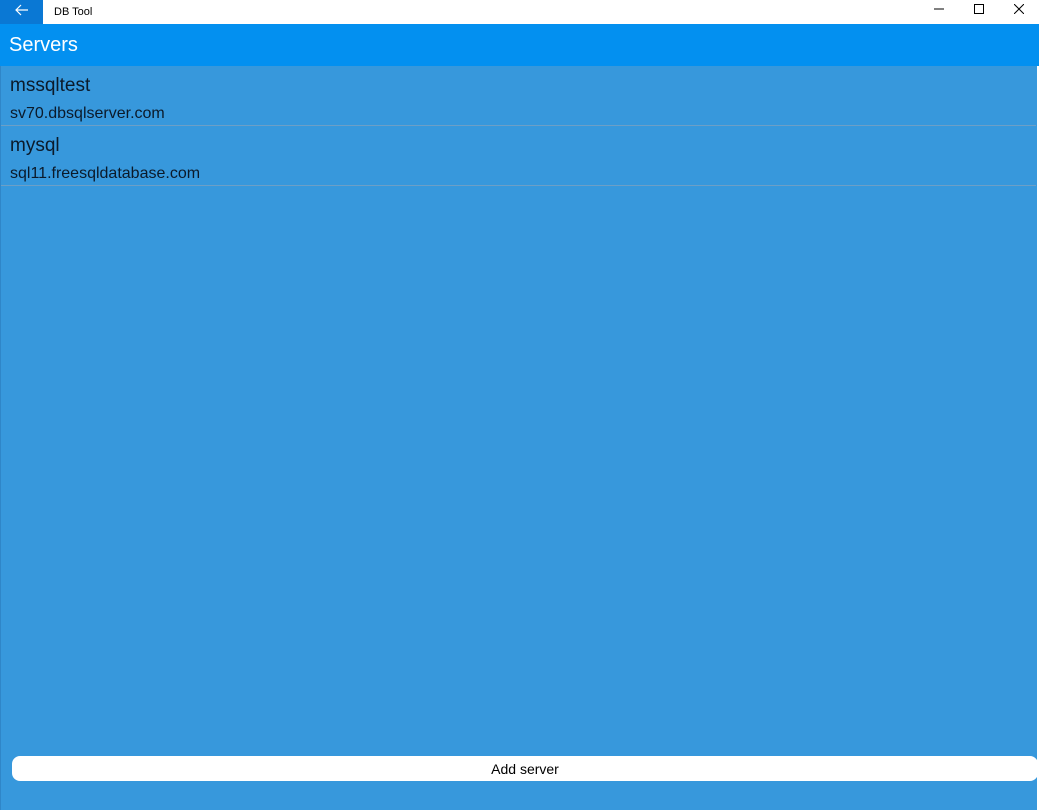  What do you see at coordinates (50, 85) in the screenshot?
I see `server-name: mssqltest` at bounding box center [50, 85].